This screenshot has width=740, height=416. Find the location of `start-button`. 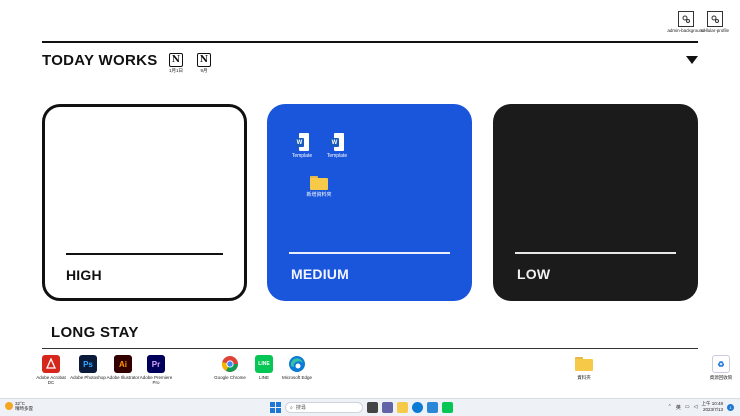

start-button is located at coordinates (275, 407).